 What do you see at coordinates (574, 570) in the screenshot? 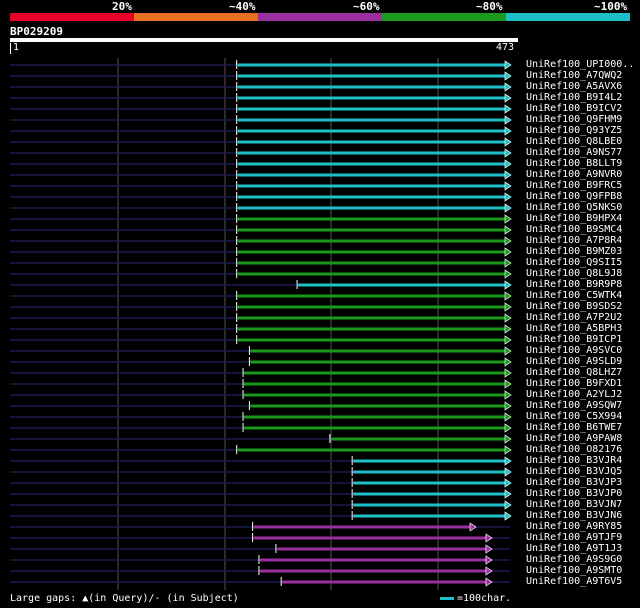
I see `hit-label: UniRef100_A9SMT0` at bounding box center [574, 570].